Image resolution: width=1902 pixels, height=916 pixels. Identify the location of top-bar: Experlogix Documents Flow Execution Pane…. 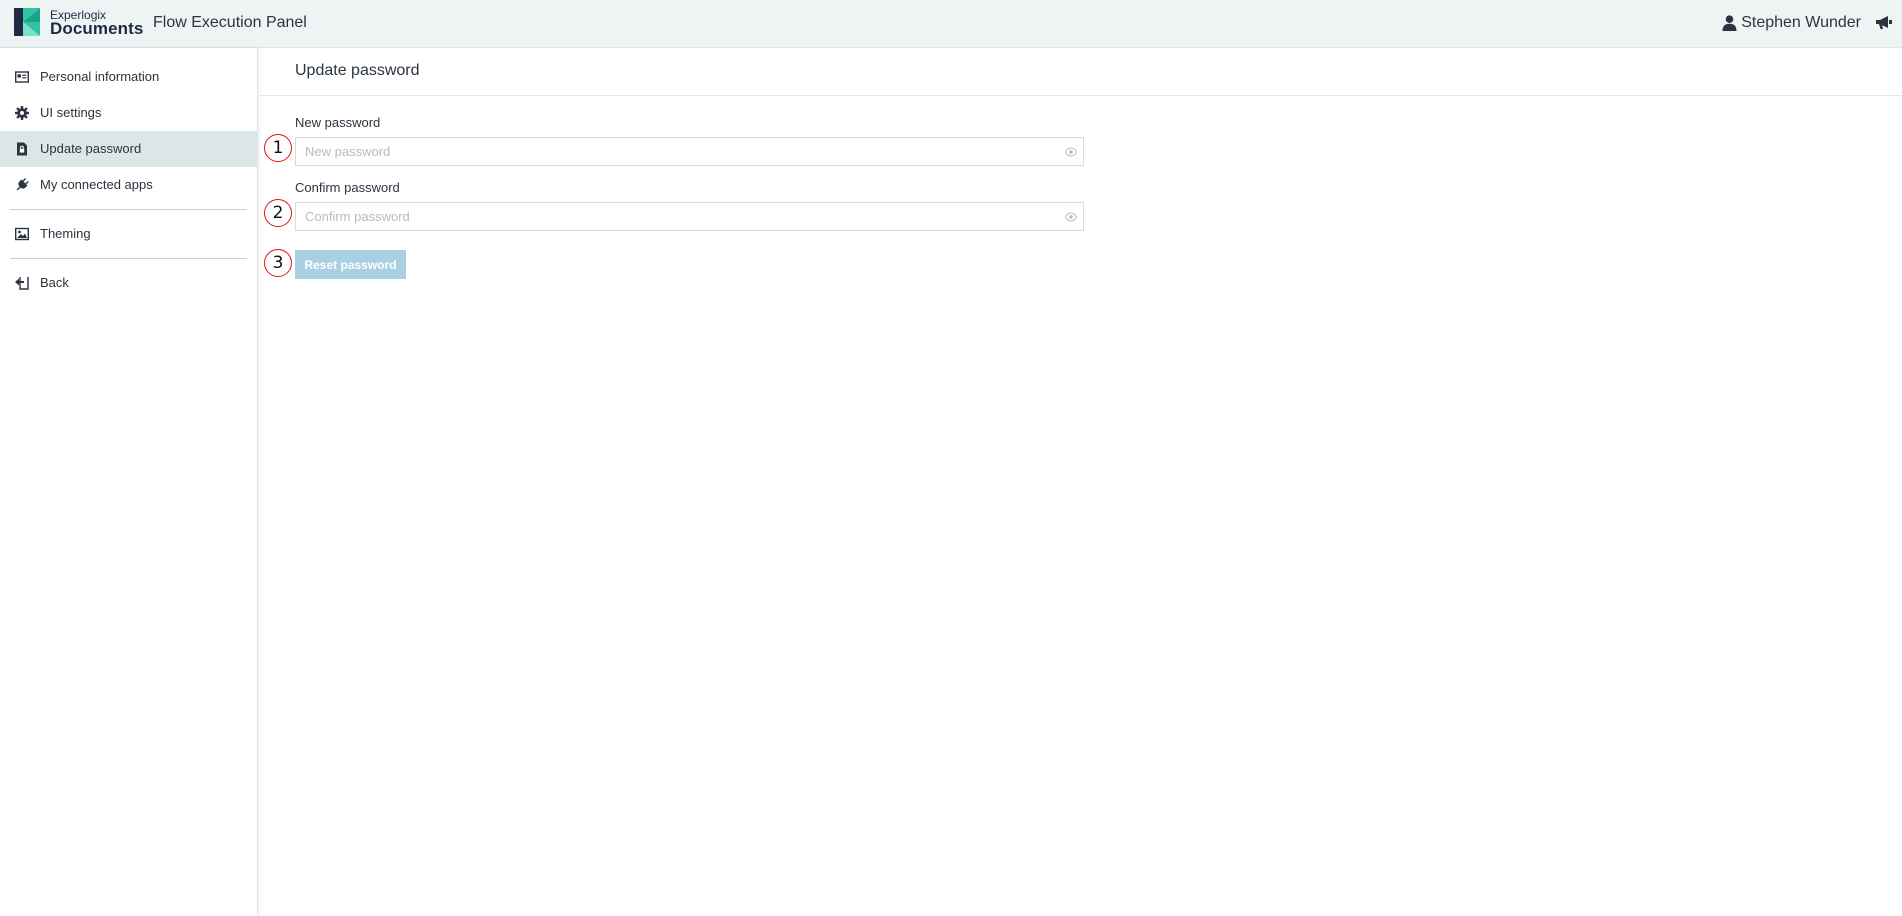
(951, 24).